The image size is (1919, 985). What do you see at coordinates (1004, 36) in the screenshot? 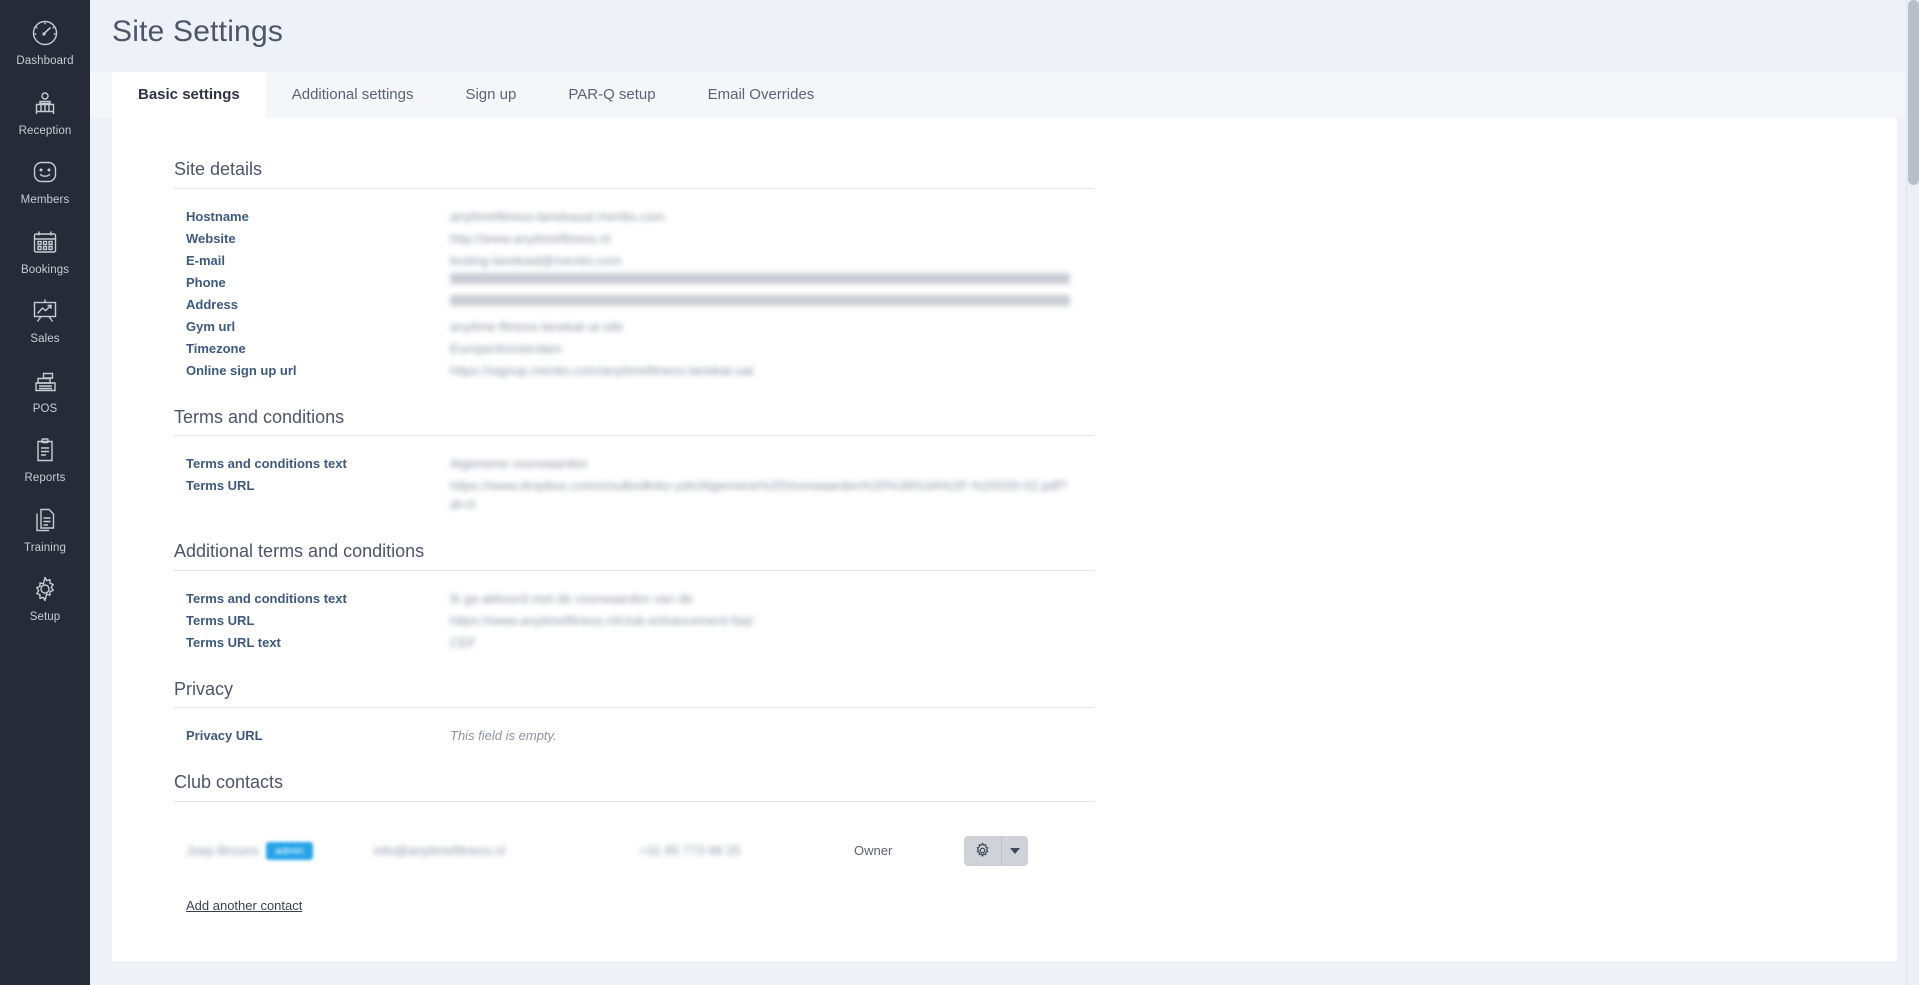
I see `page-header: Site Settings` at bounding box center [1004, 36].